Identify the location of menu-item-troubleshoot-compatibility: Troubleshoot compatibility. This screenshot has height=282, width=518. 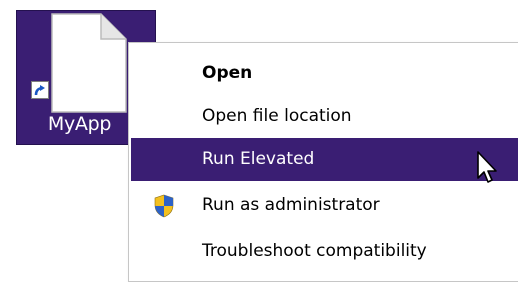
(324, 251).